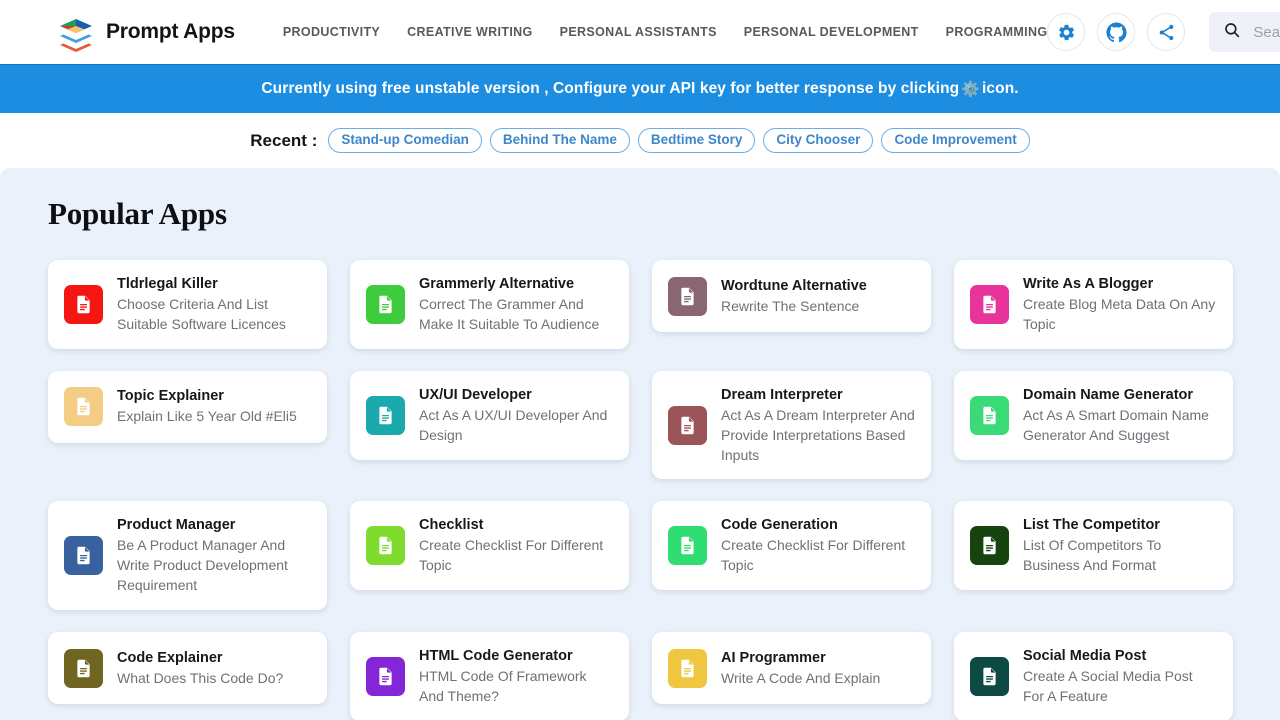 Image resolution: width=1280 pixels, height=720 pixels. Describe the element at coordinates (818, 140) in the screenshot. I see `recent-chip-city-chooser: City Chooser` at that location.